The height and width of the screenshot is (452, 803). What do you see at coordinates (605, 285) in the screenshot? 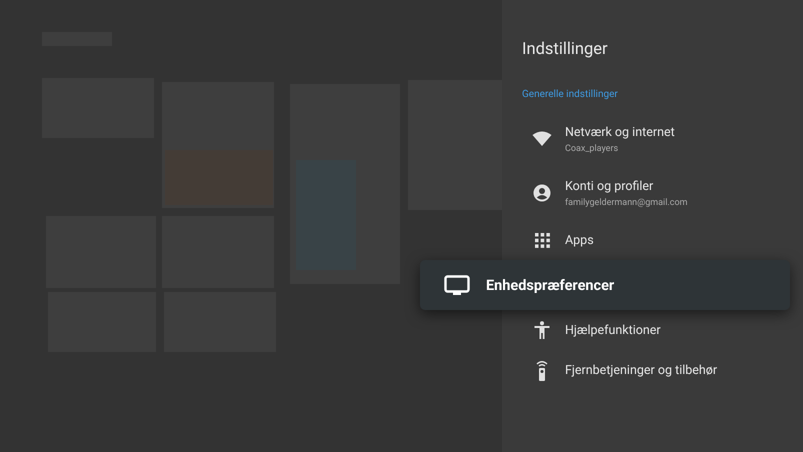
I see `selected-menu-item: Enhedspræferencer` at bounding box center [605, 285].